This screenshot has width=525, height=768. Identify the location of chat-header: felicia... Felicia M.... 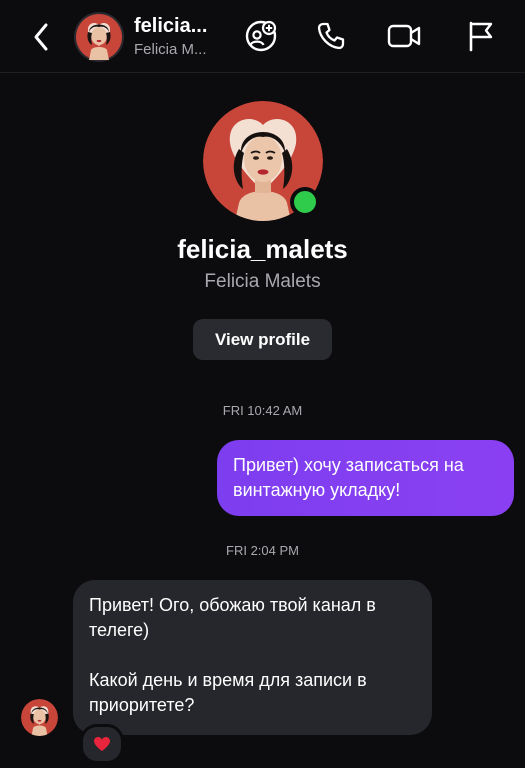
(262, 36).